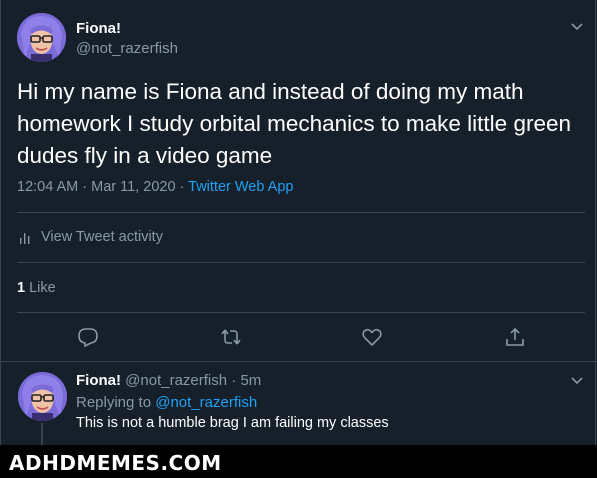 Image resolution: width=597 pixels, height=478 pixels. Describe the element at coordinates (42, 434) in the screenshot. I see `thread-line` at that location.